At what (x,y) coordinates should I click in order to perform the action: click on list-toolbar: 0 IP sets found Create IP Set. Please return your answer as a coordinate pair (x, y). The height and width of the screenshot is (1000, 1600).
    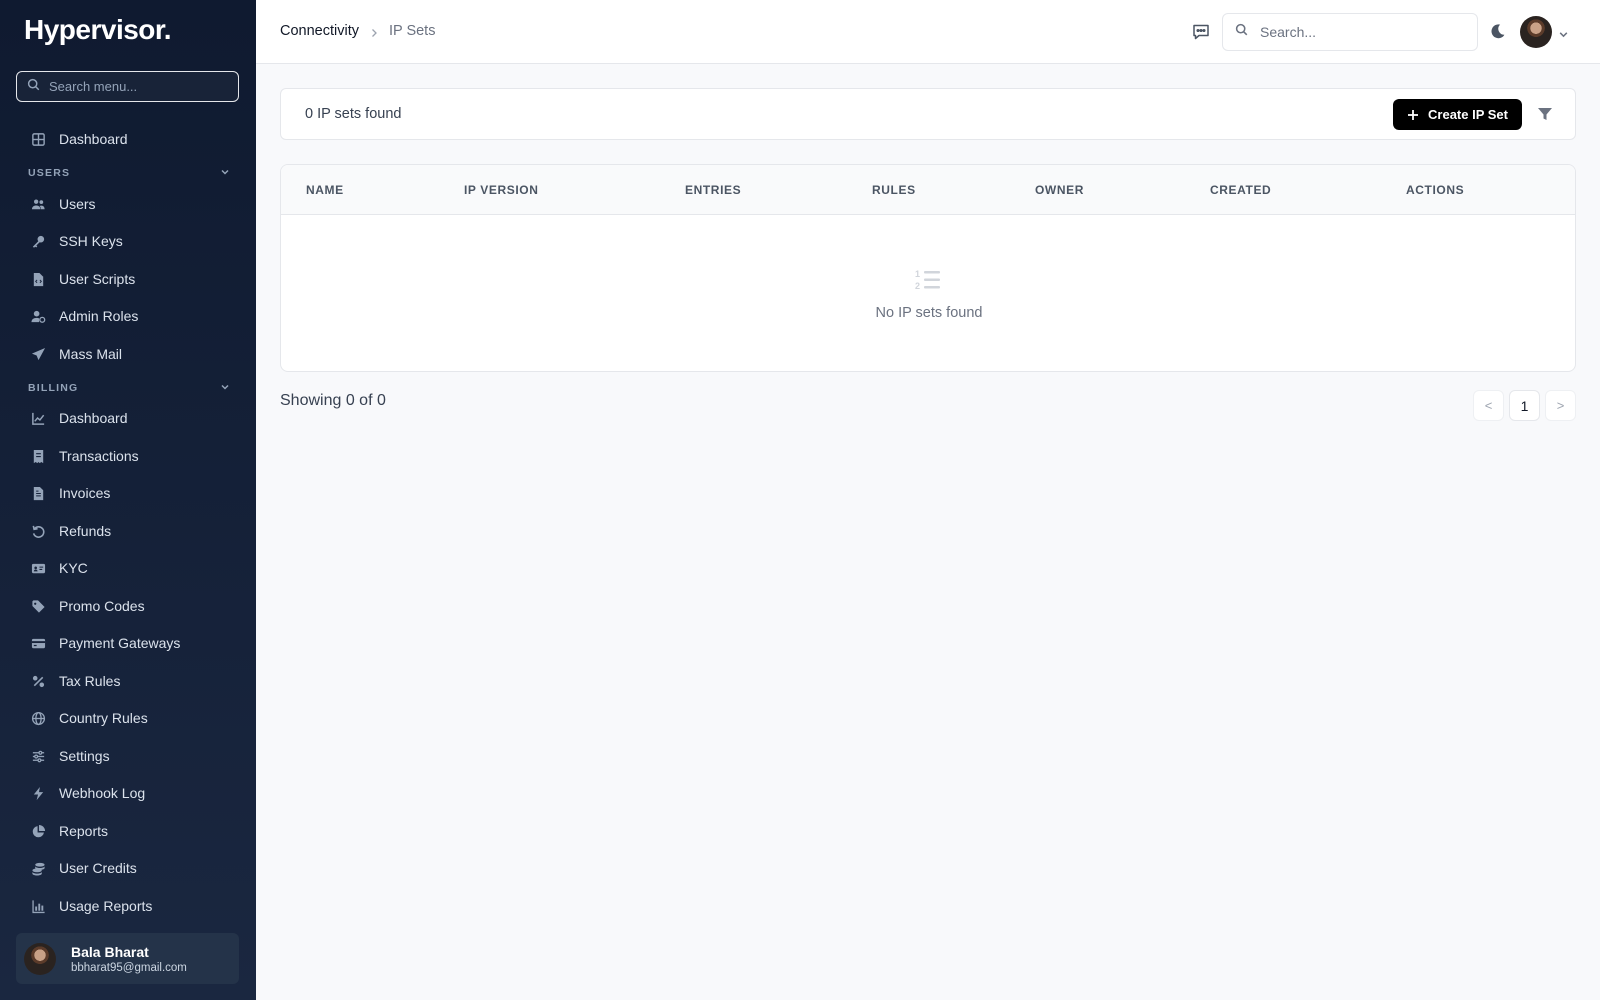
    Looking at the image, I should click on (928, 114).